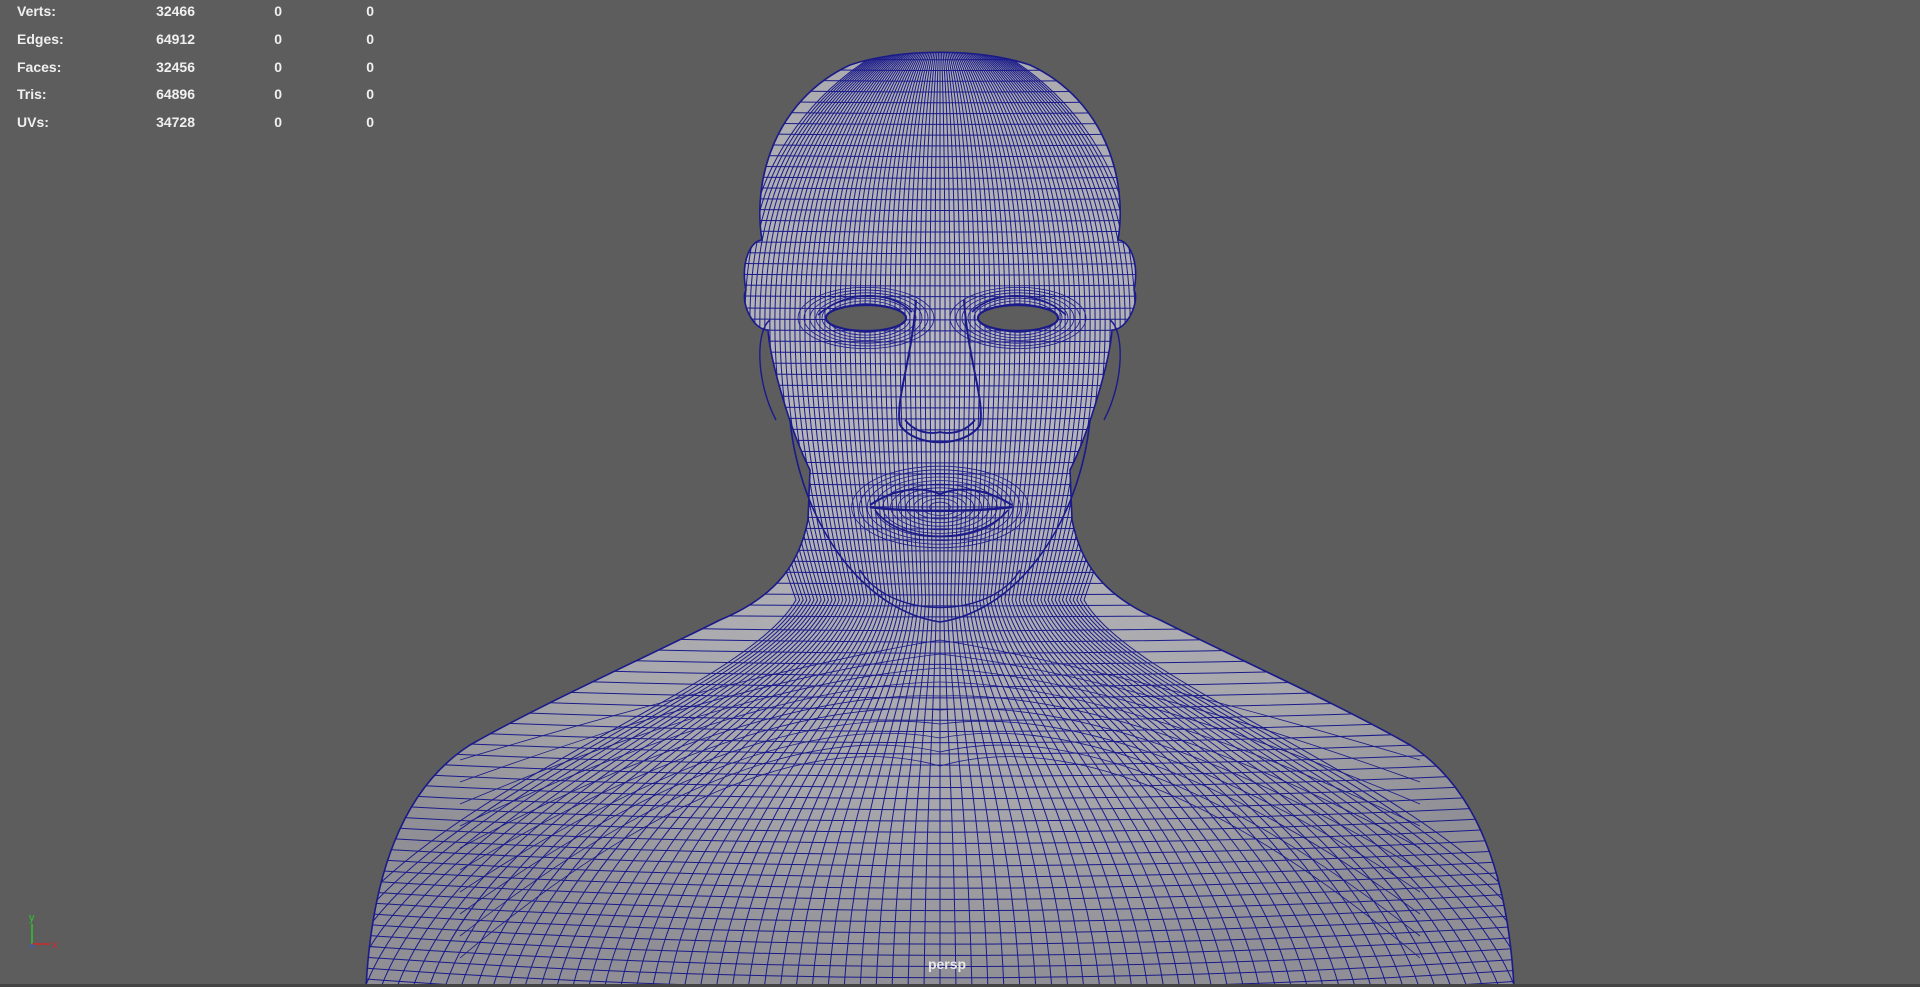 The image size is (1920, 987). Describe the element at coordinates (32, 918) in the screenshot. I see `axis-y-label: y` at that location.